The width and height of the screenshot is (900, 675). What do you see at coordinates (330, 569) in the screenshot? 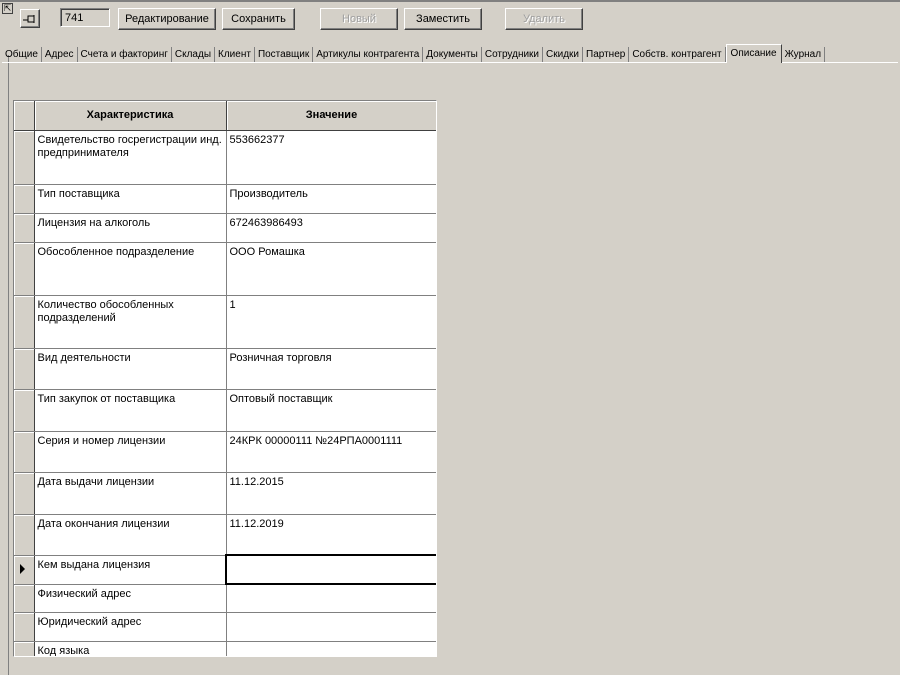
I see `value-cell-editing` at bounding box center [330, 569].